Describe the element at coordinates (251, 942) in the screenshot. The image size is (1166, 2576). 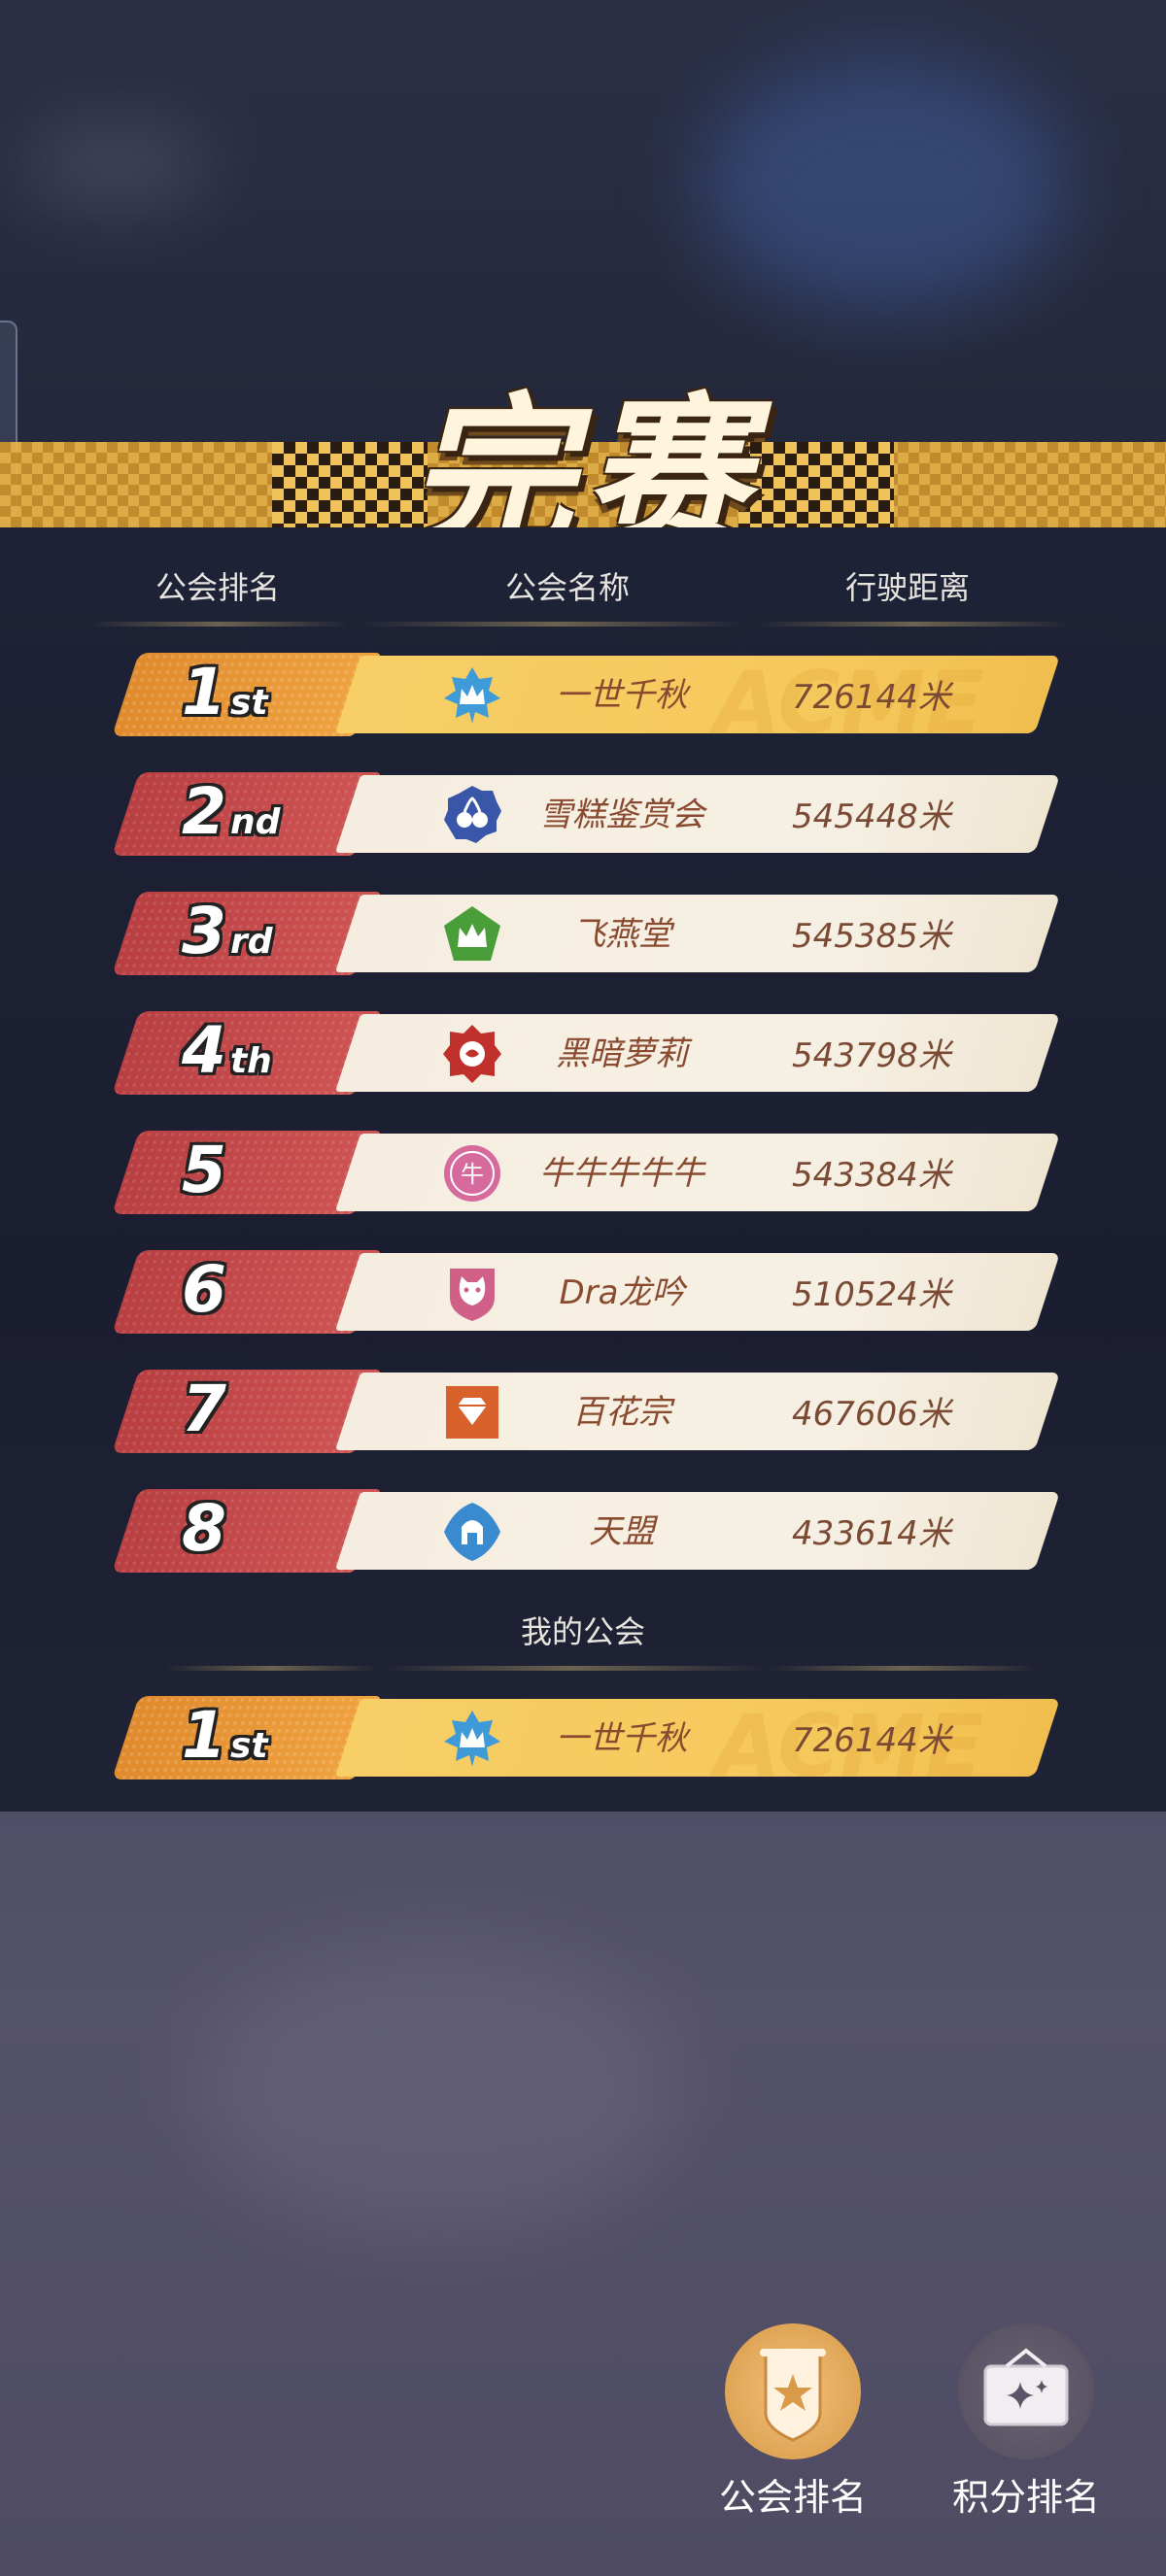
I see `rank-suffix: rd` at that location.